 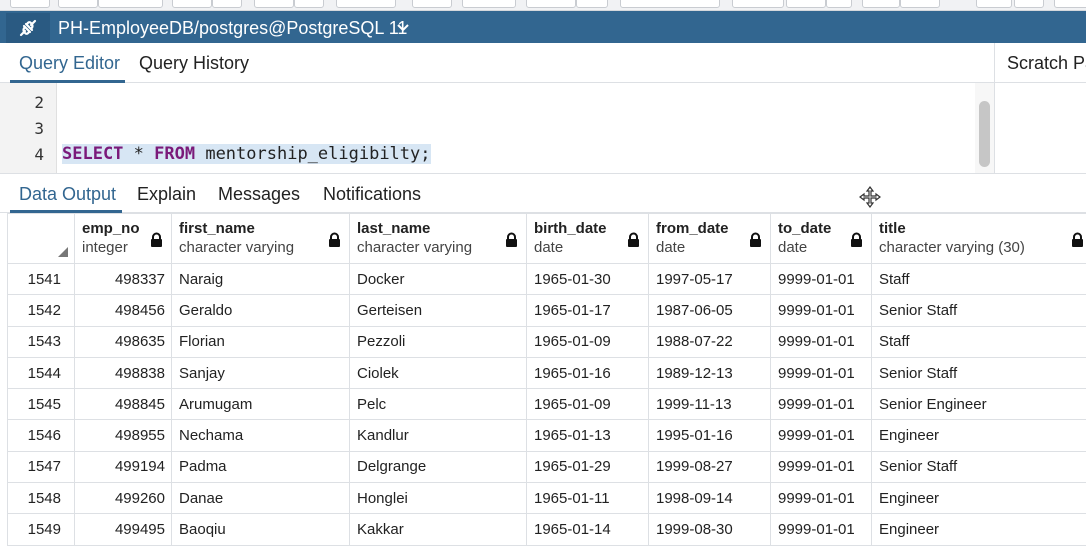 What do you see at coordinates (372, 194) in the screenshot?
I see `tab-notifications: Notifications` at bounding box center [372, 194].